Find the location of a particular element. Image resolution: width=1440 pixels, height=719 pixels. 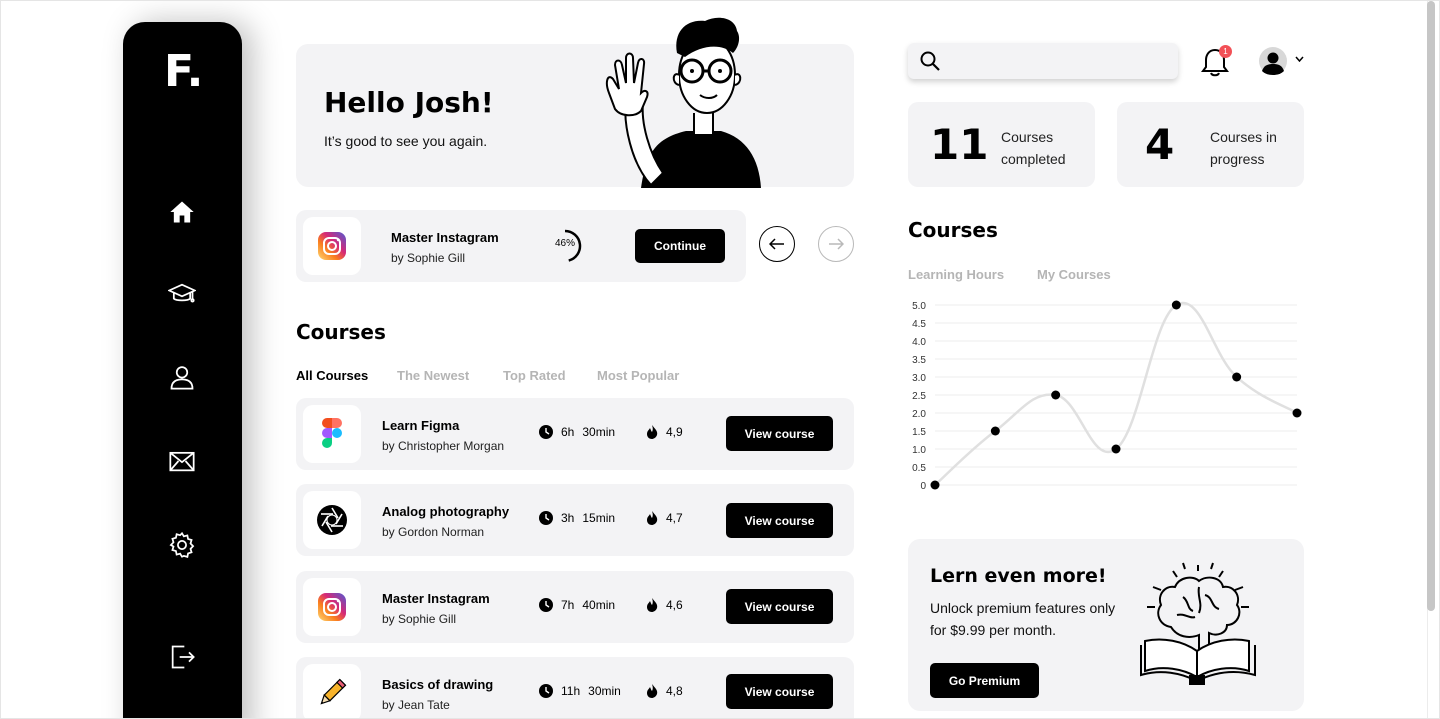

y-tick-label: 0 is located at coordinates (923, 486).